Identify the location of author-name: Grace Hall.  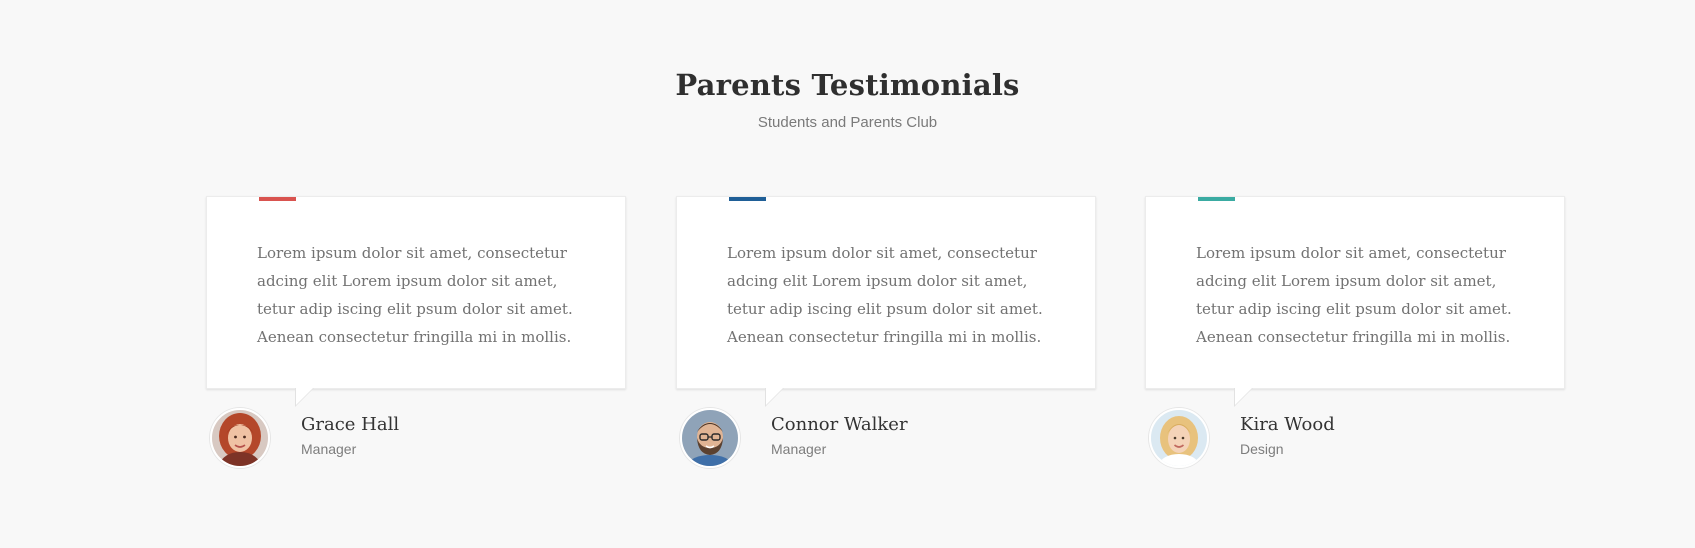
(350, 424).